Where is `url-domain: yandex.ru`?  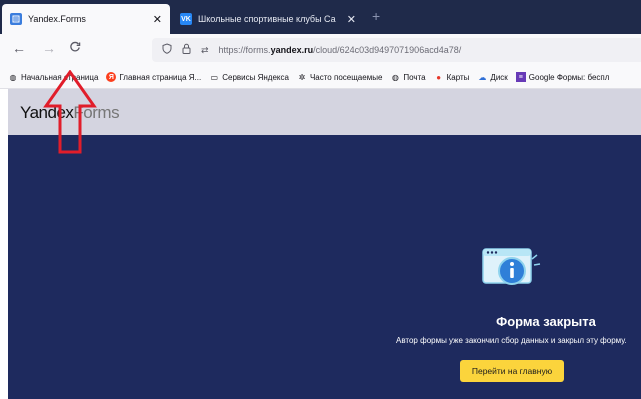
url-domain: yandex.ru is located at coordinates (292, 50).